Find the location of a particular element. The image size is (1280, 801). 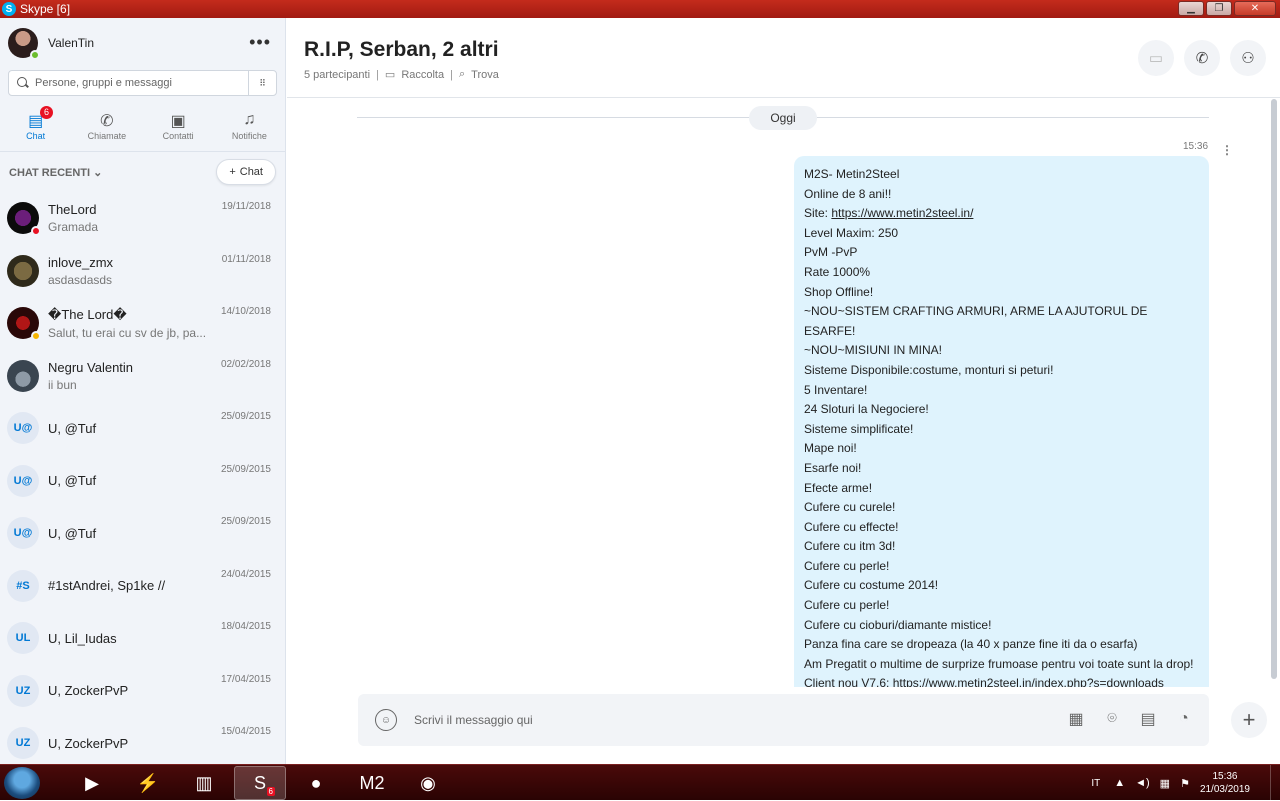

taskbar-app-icon: ⚡ is located at coordinates (148, 783).